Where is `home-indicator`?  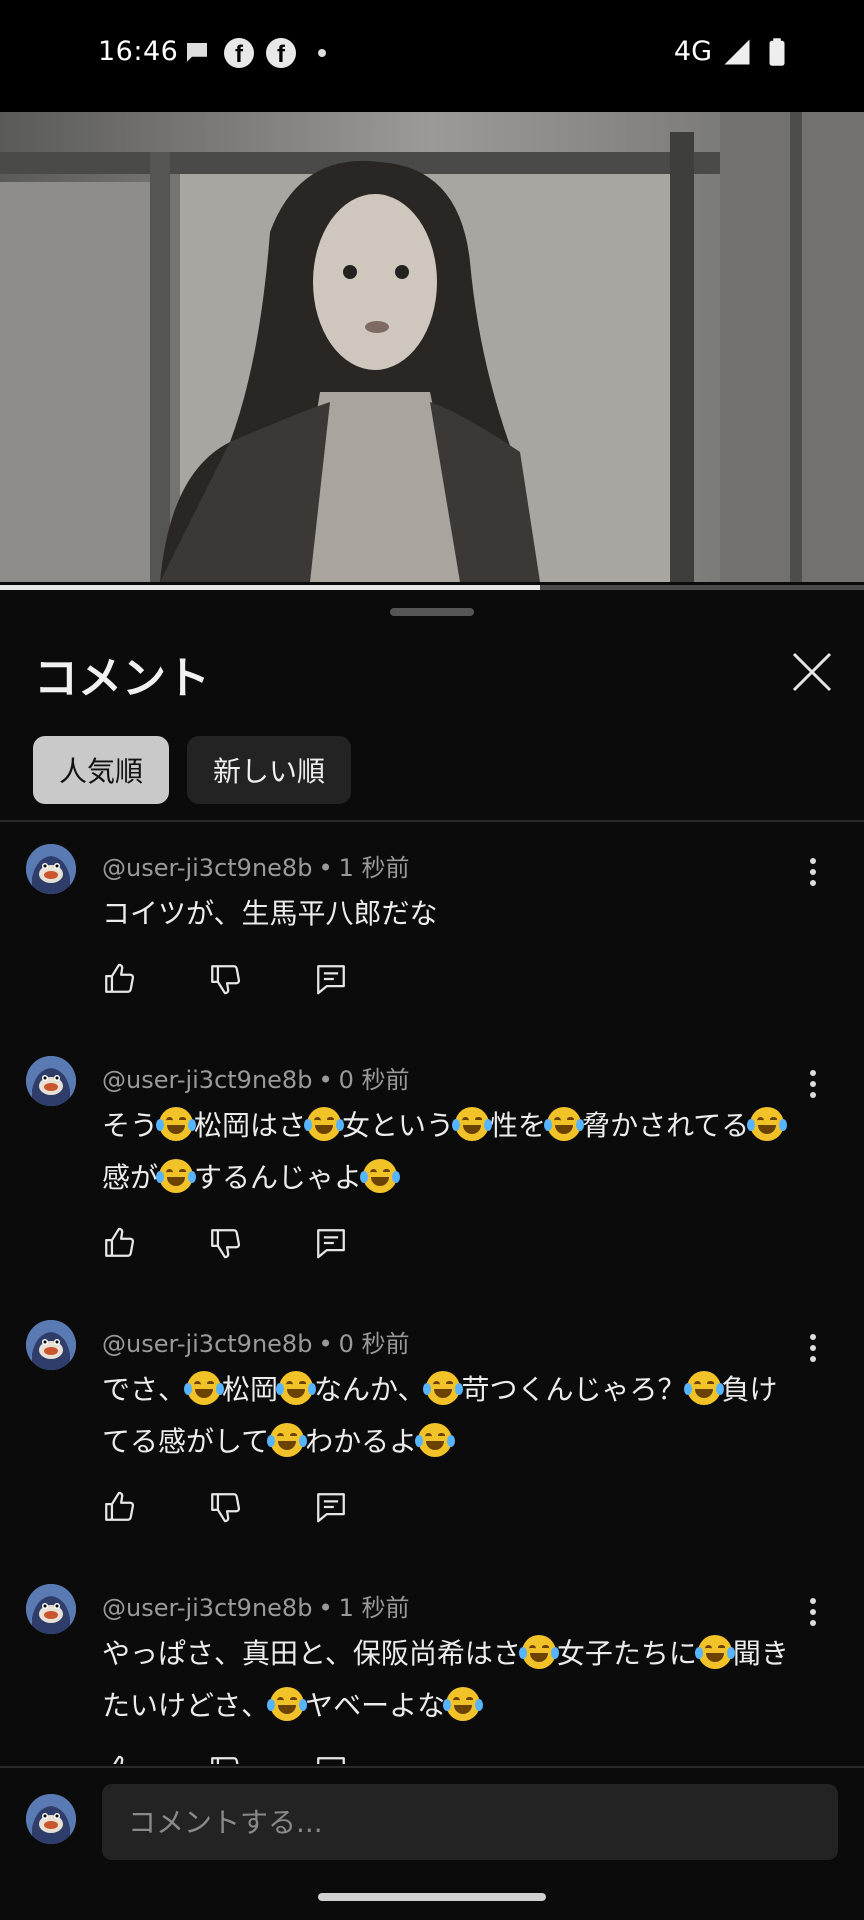 home-indicator is located at coordinates (432, 1897).